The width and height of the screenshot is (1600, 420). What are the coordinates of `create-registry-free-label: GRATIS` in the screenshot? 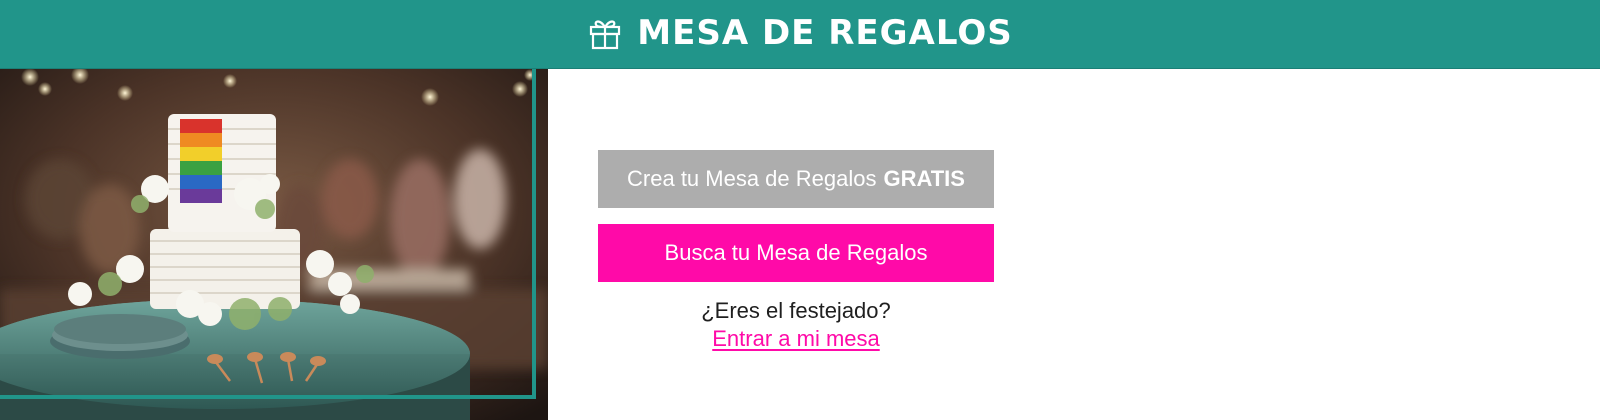 It's located at (924, 178).